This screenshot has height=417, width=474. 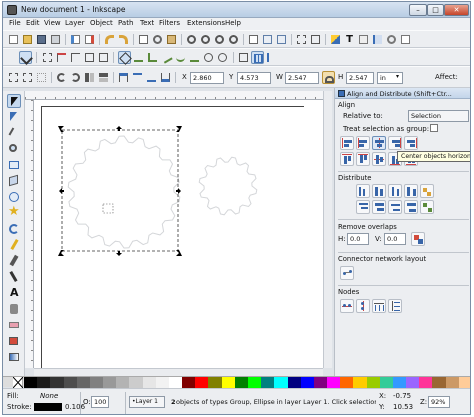 What do you see at coordinates (347, 159) in the screenshot?
I see `align-bottom-to-top-icon` at bounding box center [347, 159].